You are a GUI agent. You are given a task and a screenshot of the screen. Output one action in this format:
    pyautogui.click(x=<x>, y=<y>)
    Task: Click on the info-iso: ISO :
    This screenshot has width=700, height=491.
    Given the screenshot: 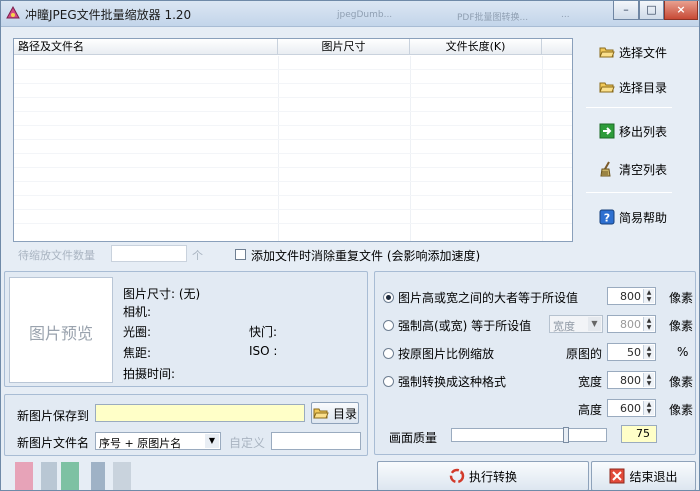 What is the action you would take?
    pyautogui.click(x=263, y=351)
    